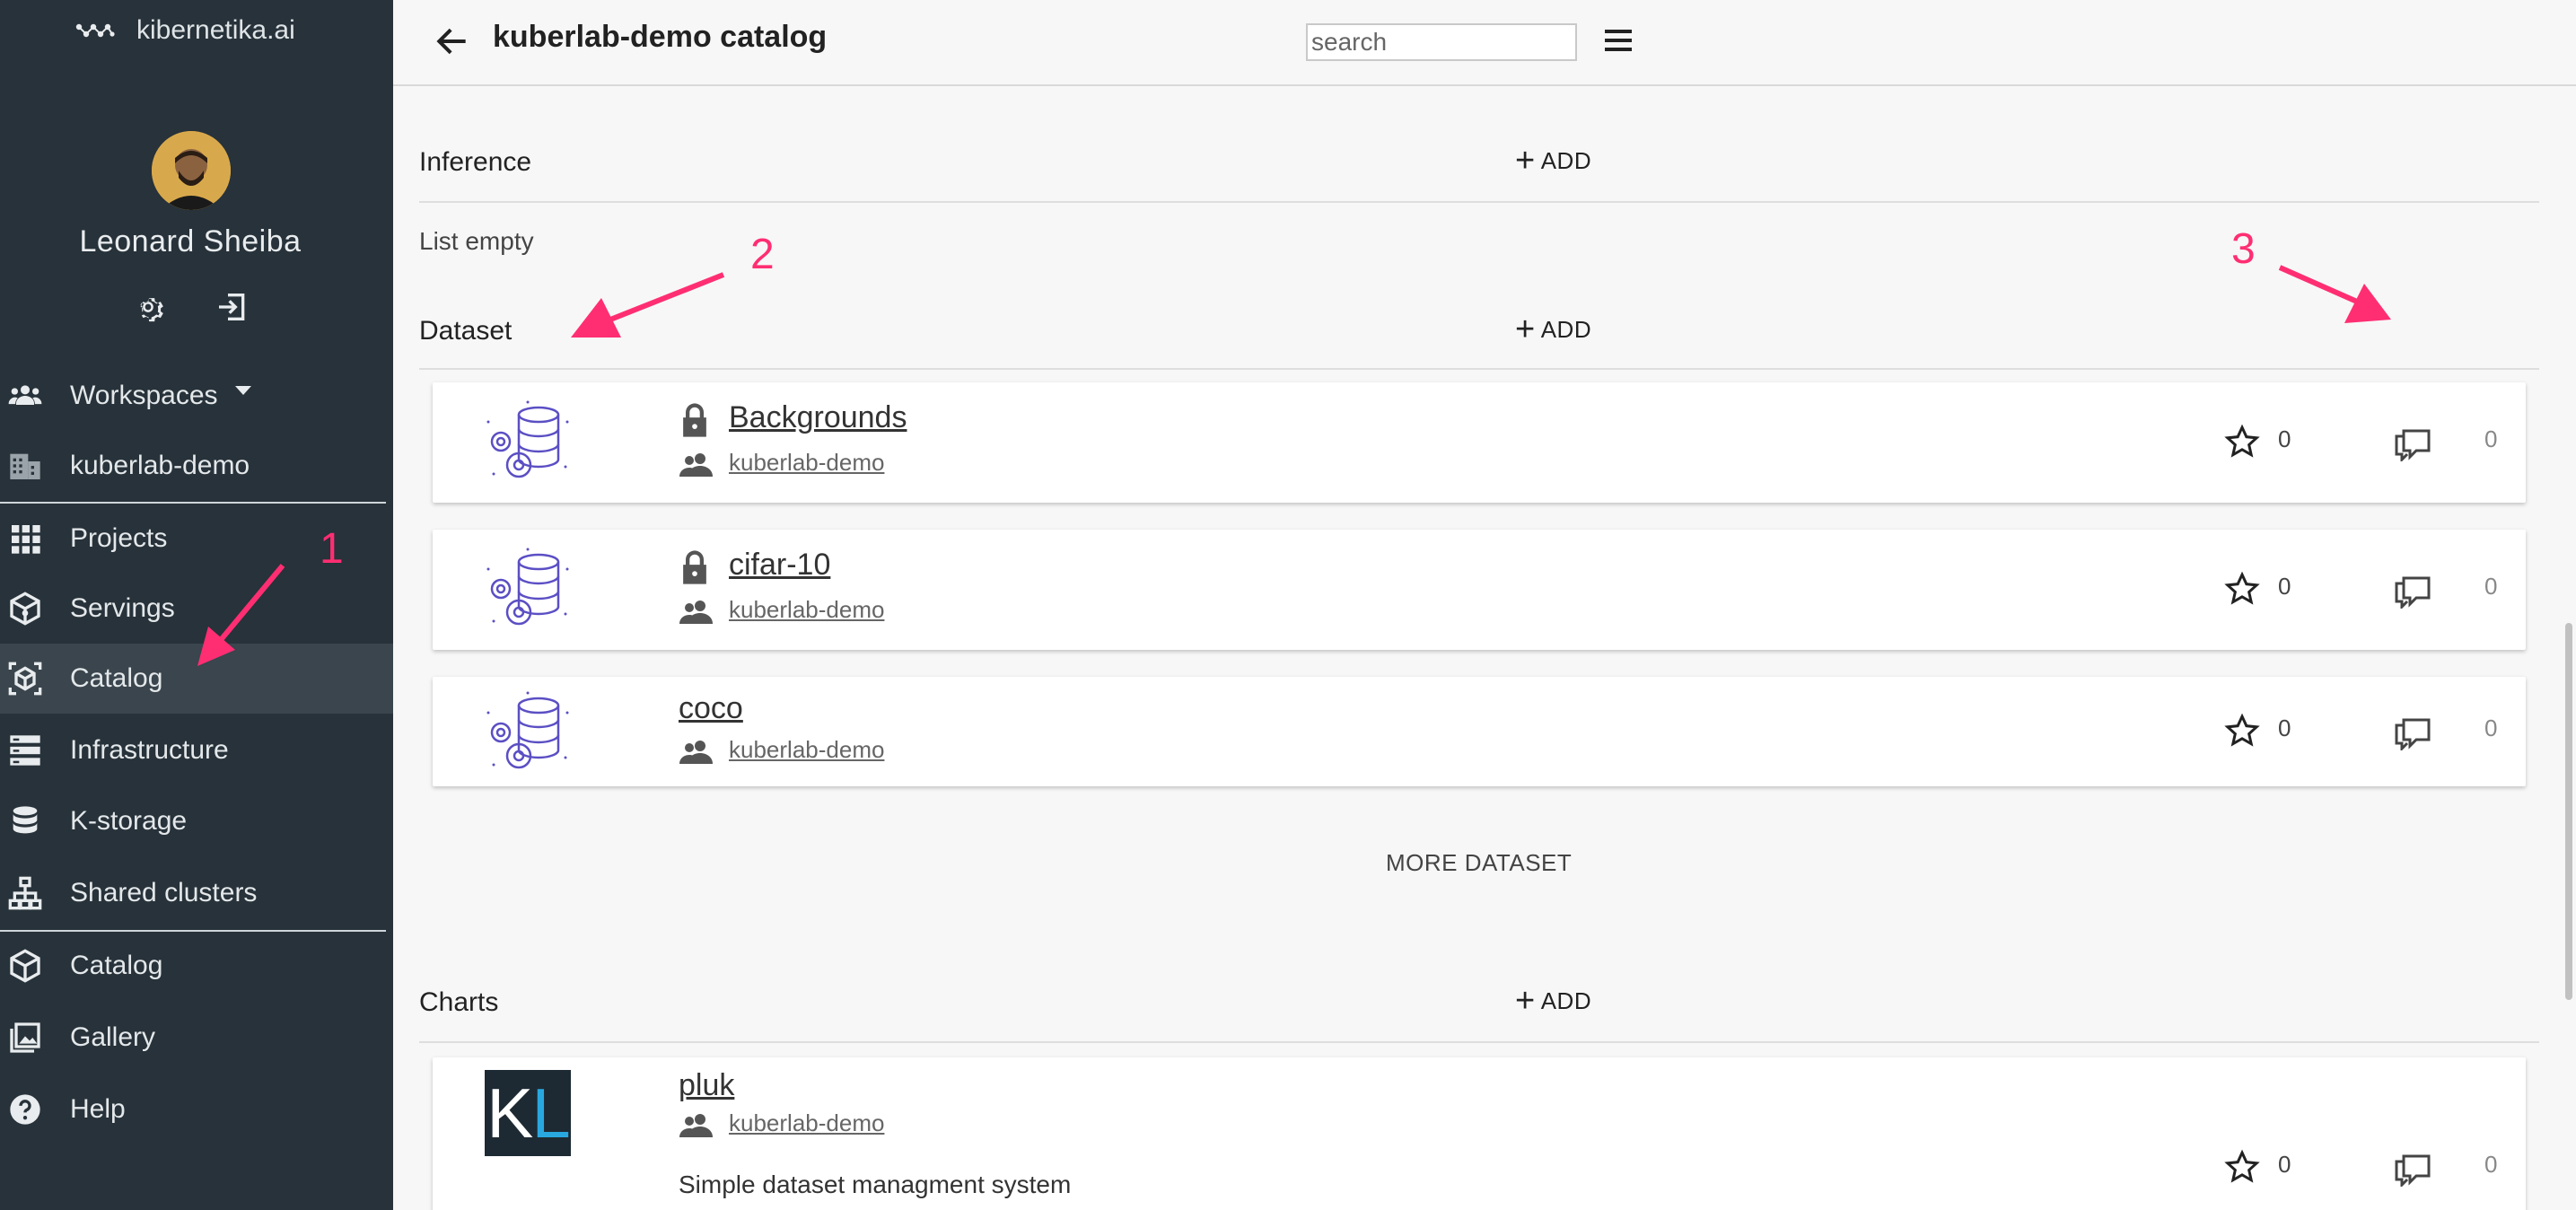 The image size is (2576, 1210). I want to click on section-title-inference: Inference, so click(475, 162).